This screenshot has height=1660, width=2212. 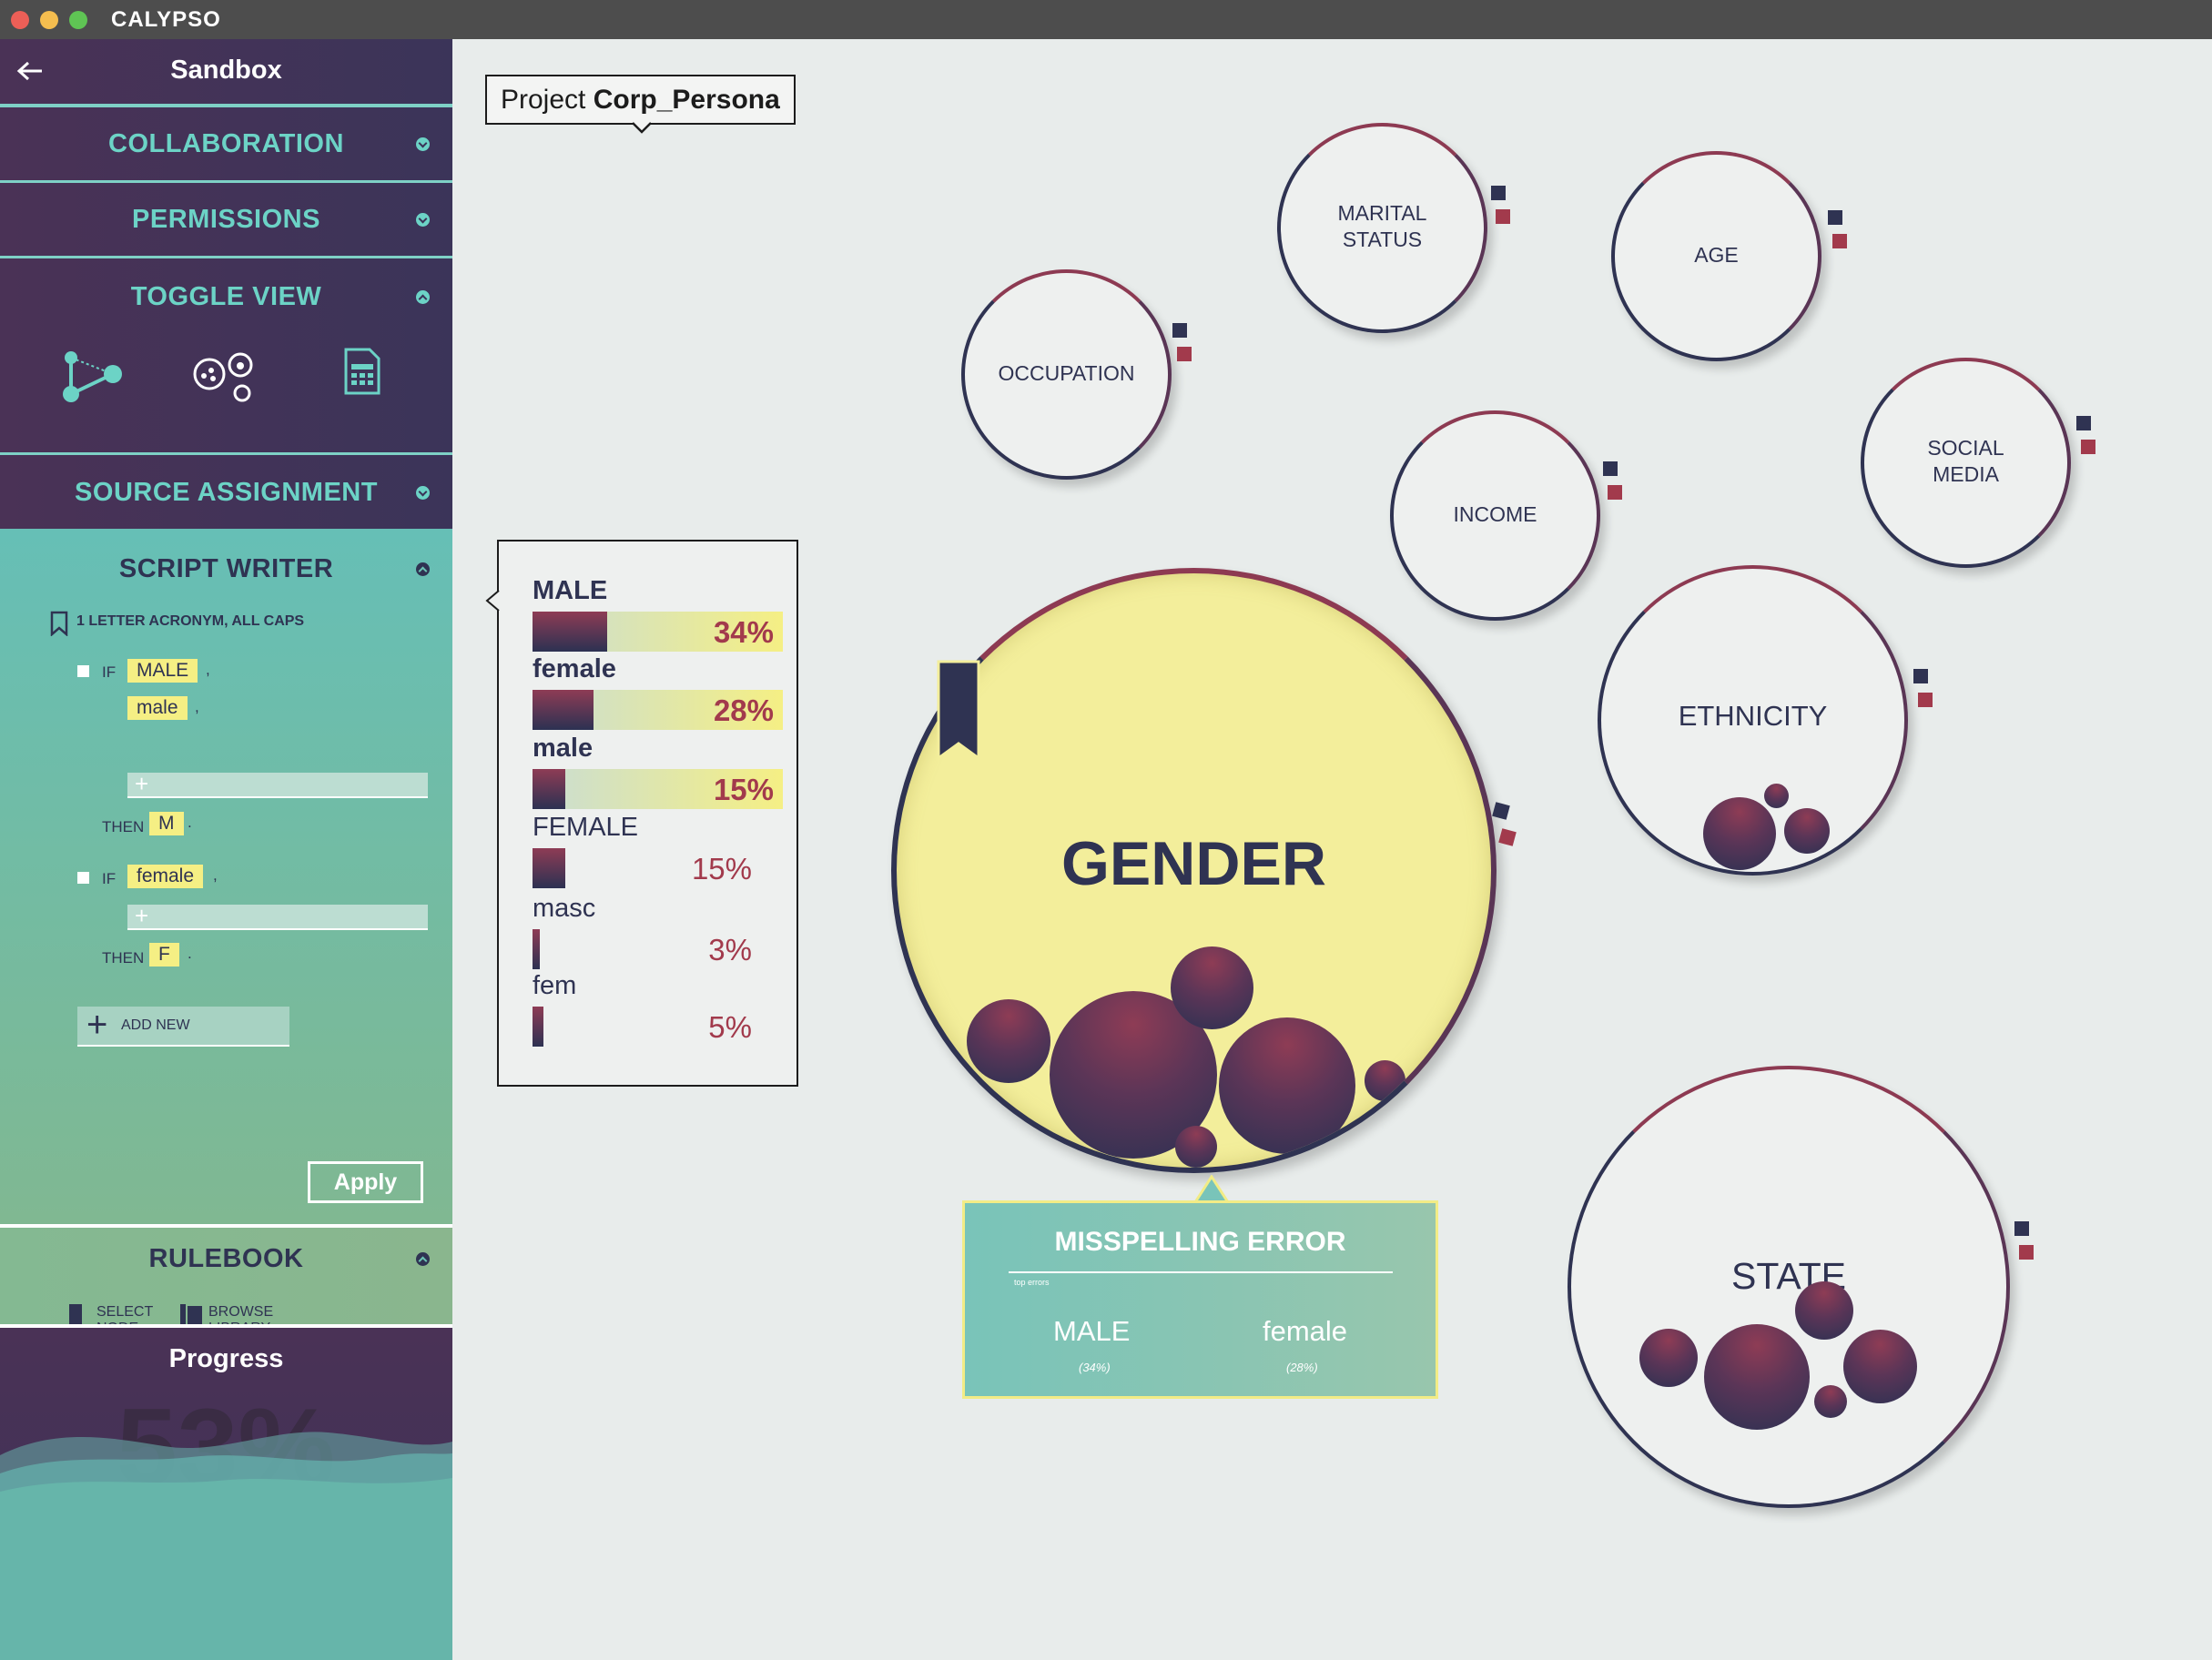 I want to click on permissions-section: PERMISSIONS, so click(x=226, y=219).